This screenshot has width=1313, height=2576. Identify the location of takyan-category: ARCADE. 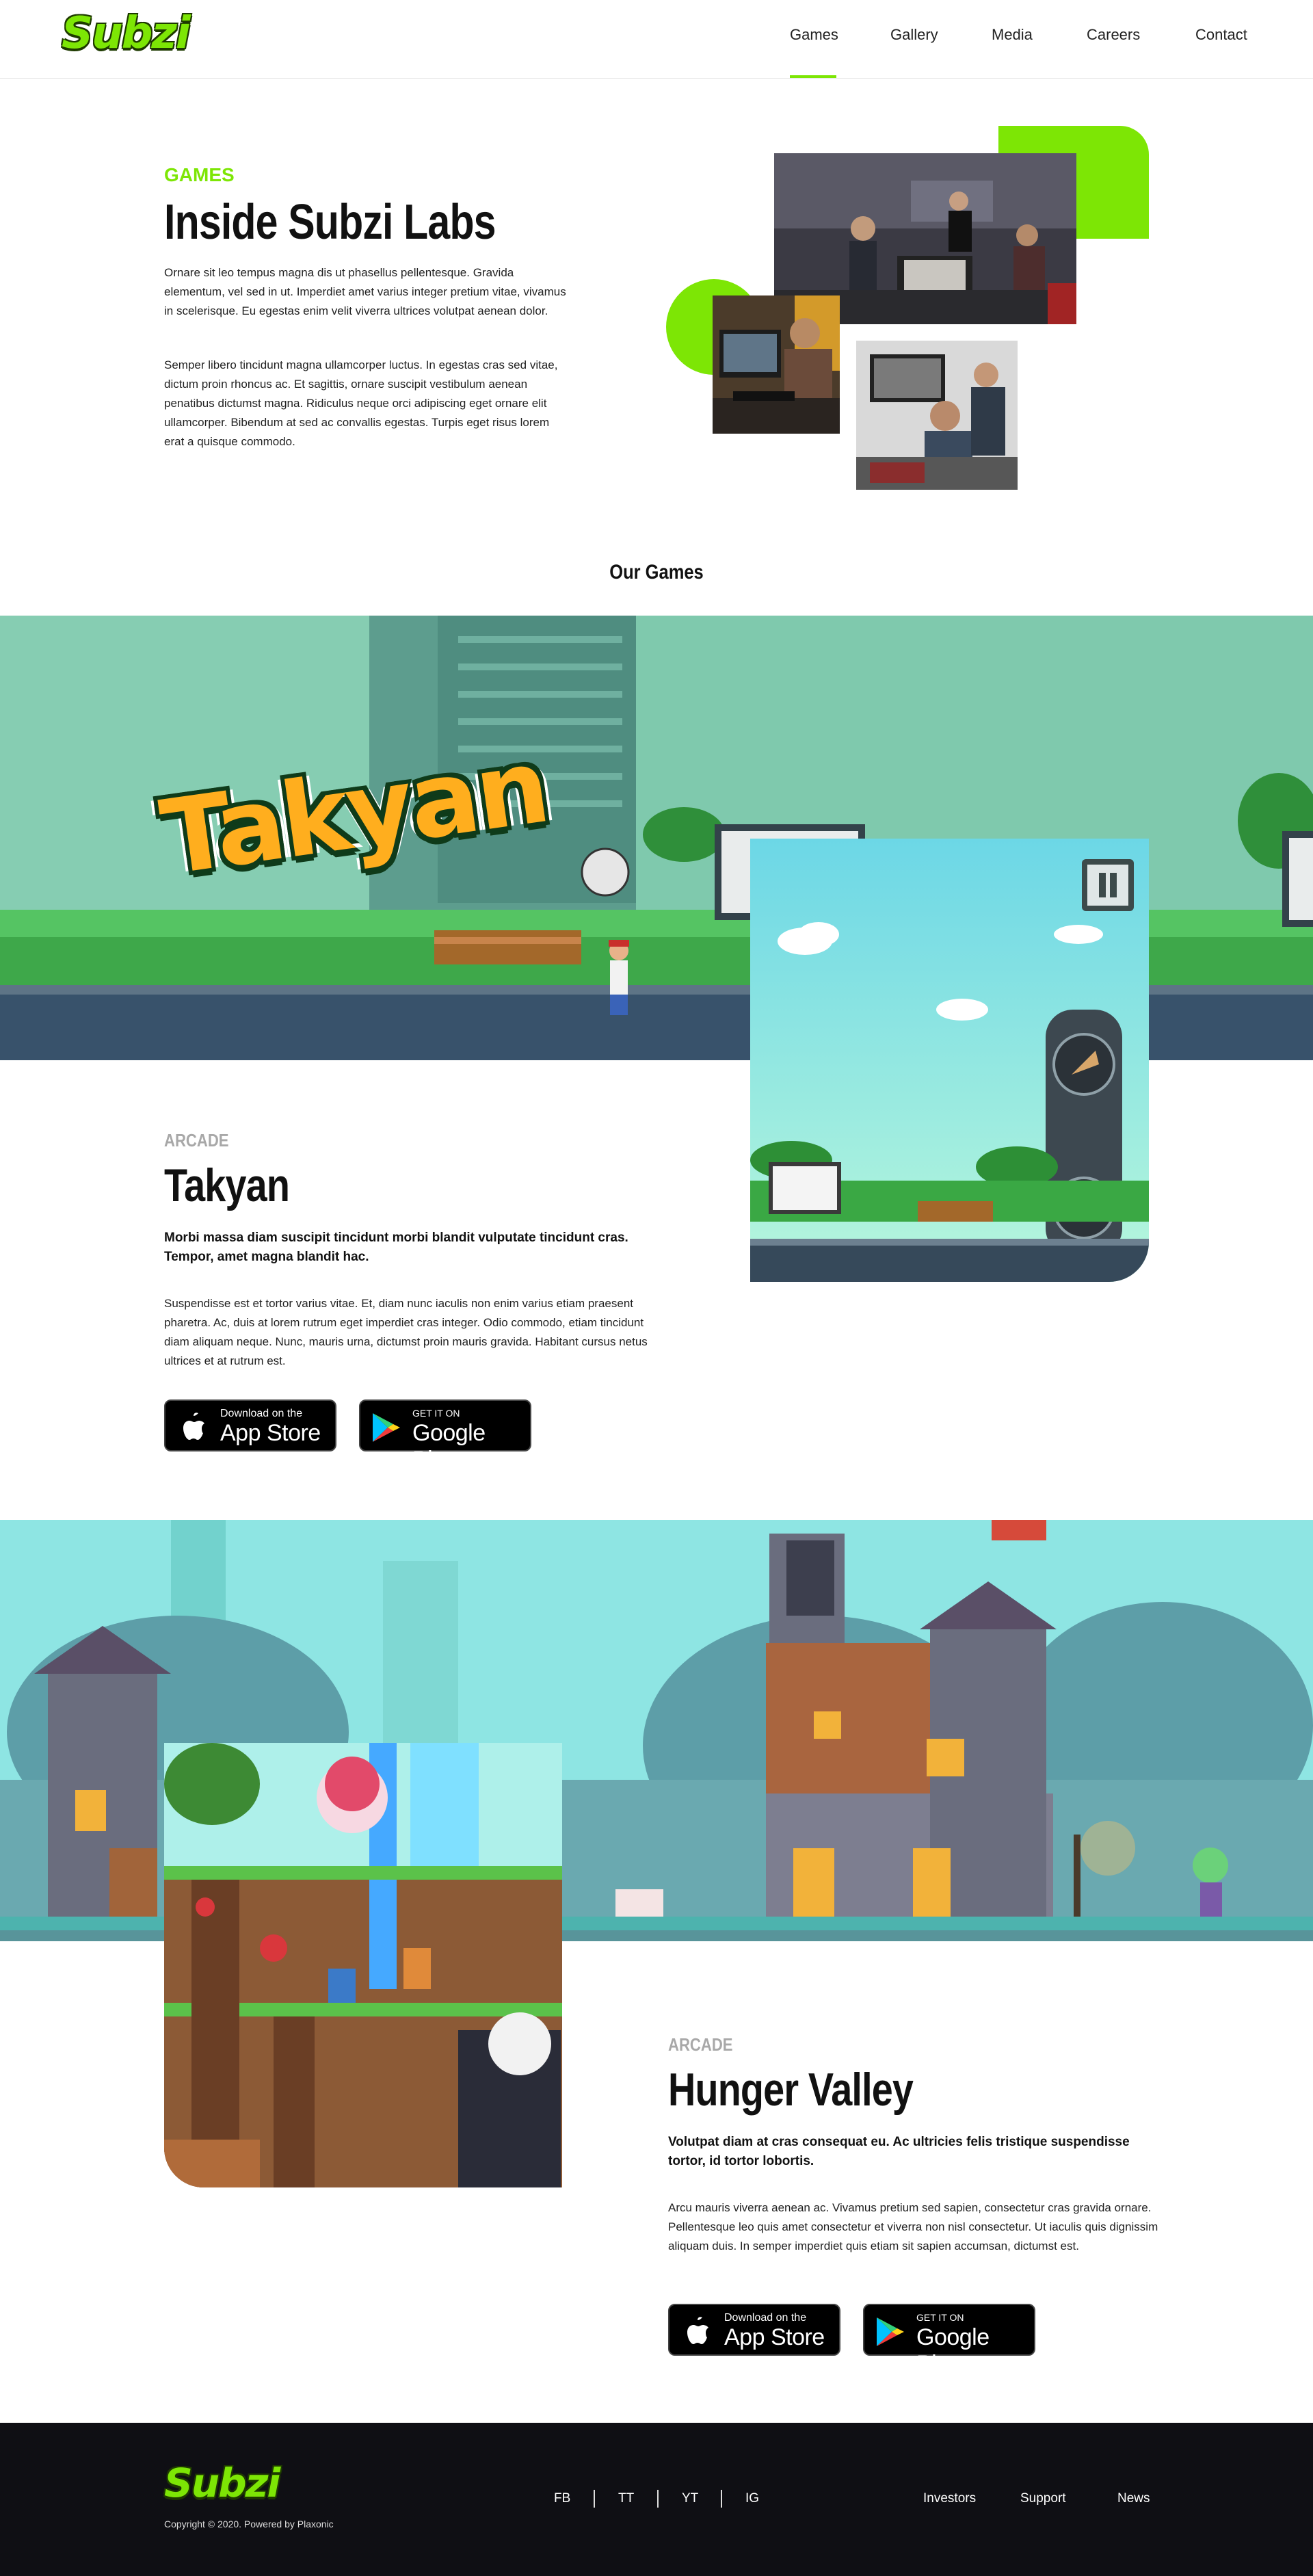
(196, 1140).